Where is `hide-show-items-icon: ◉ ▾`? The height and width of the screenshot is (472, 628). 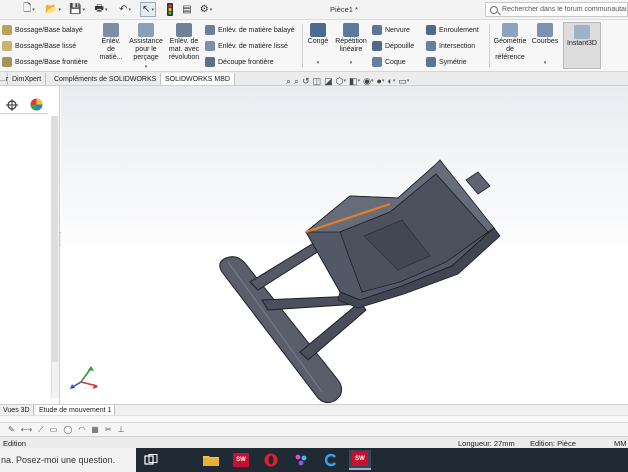
hide-show-items-icon: ◉ ▾ is located at coordinates (368, 81).